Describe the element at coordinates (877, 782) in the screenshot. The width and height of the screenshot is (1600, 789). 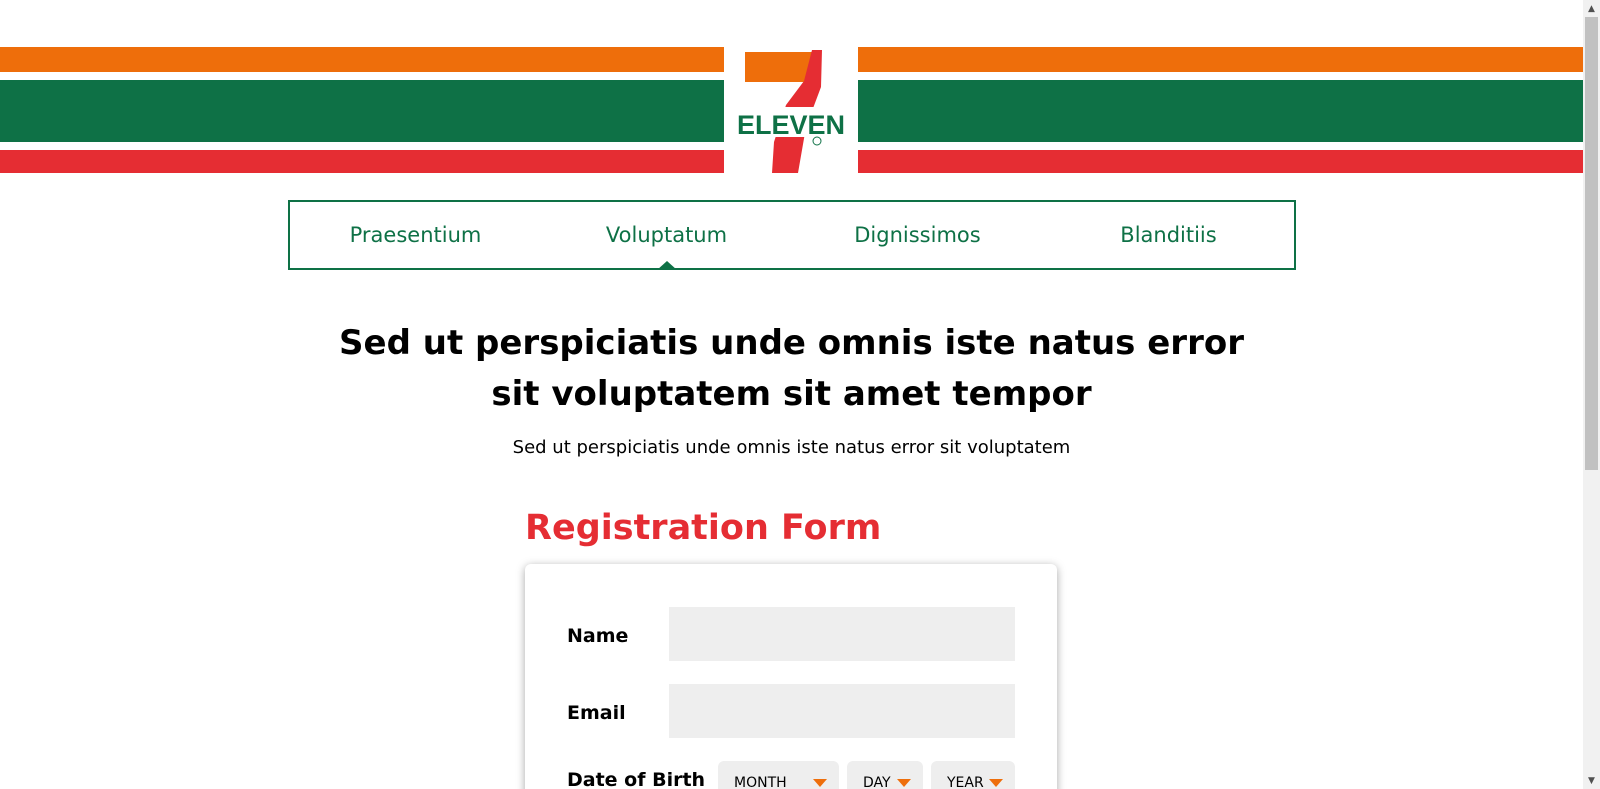
I see `day-select-value: DAY` at that location.